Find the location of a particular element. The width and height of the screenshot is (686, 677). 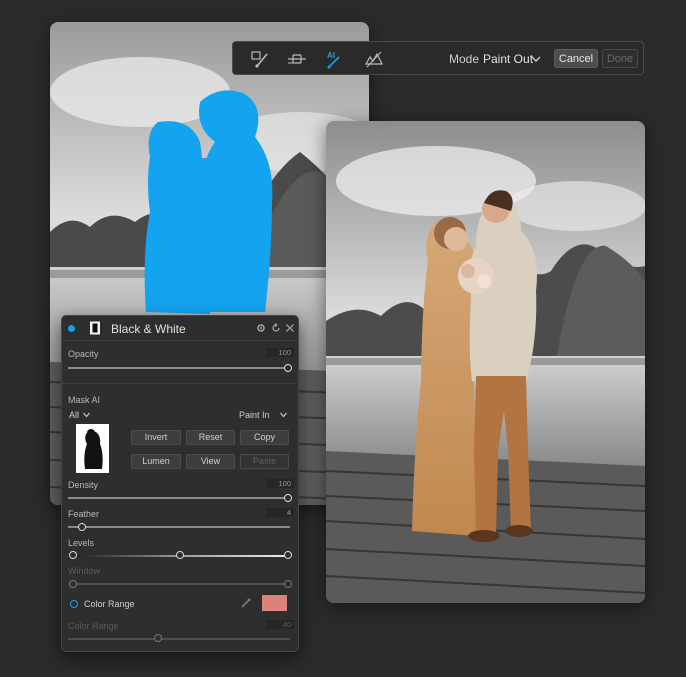

mode-select: Paint Out is located at coordinates (508, 59).